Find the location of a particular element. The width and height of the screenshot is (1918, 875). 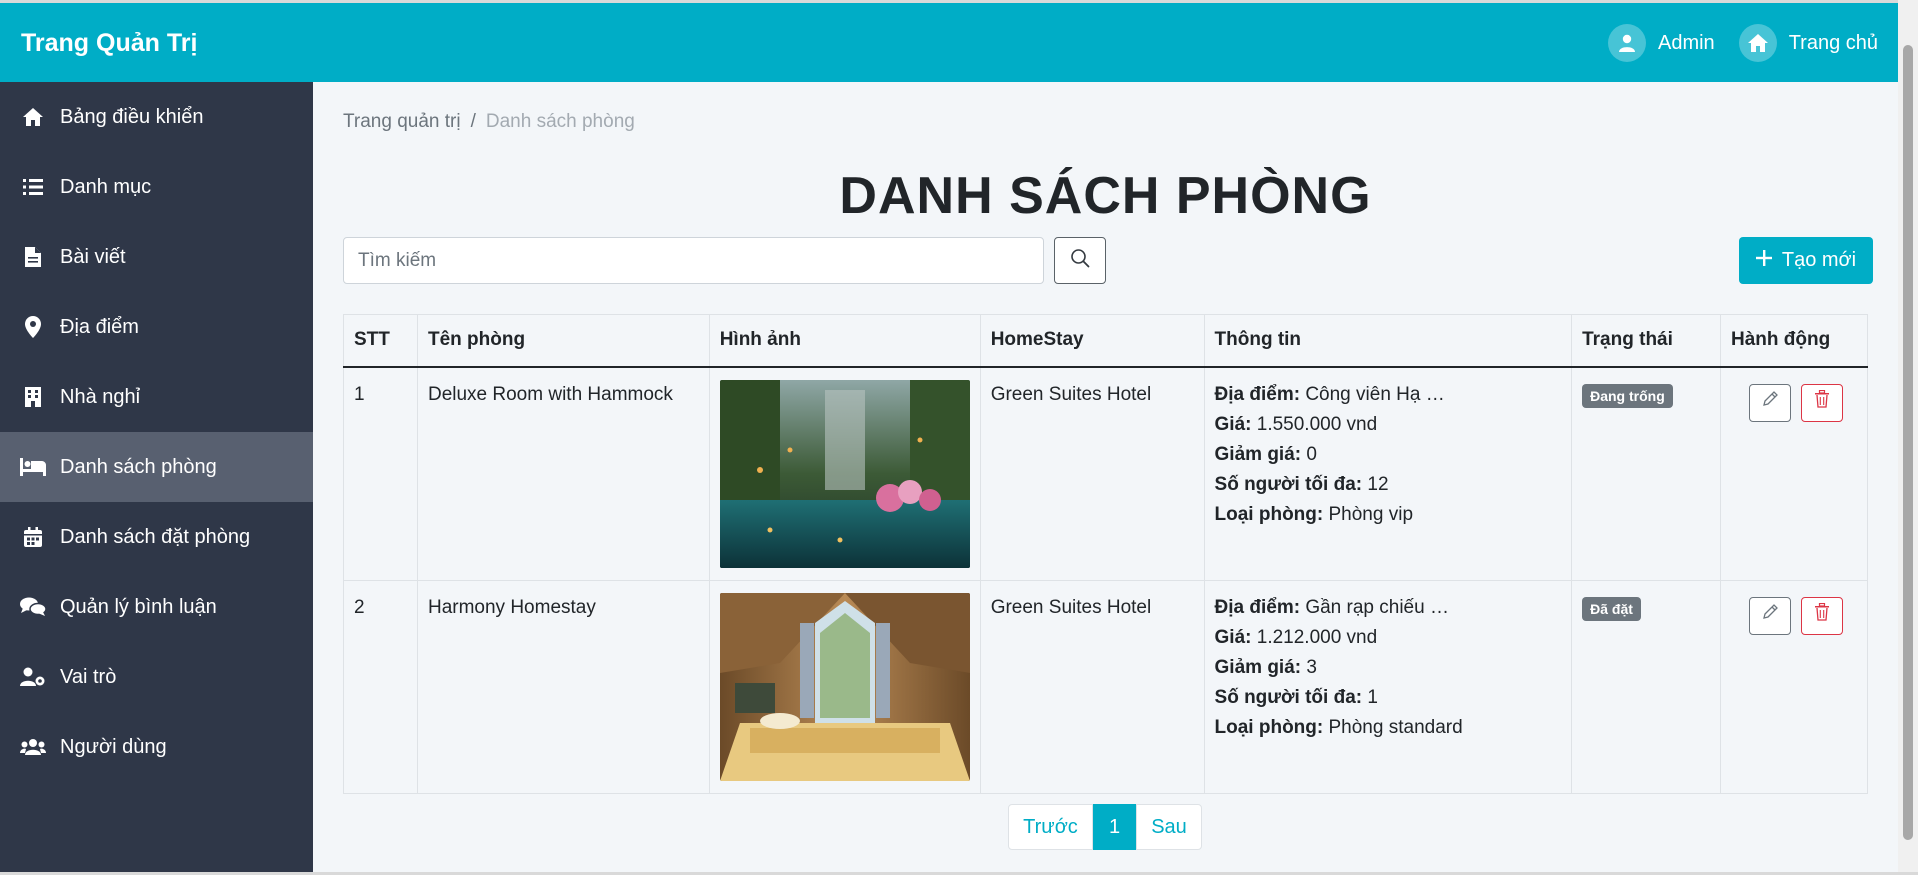

sidebar-item-label: Quản lý bình luận is located at coordinates (138, 606).